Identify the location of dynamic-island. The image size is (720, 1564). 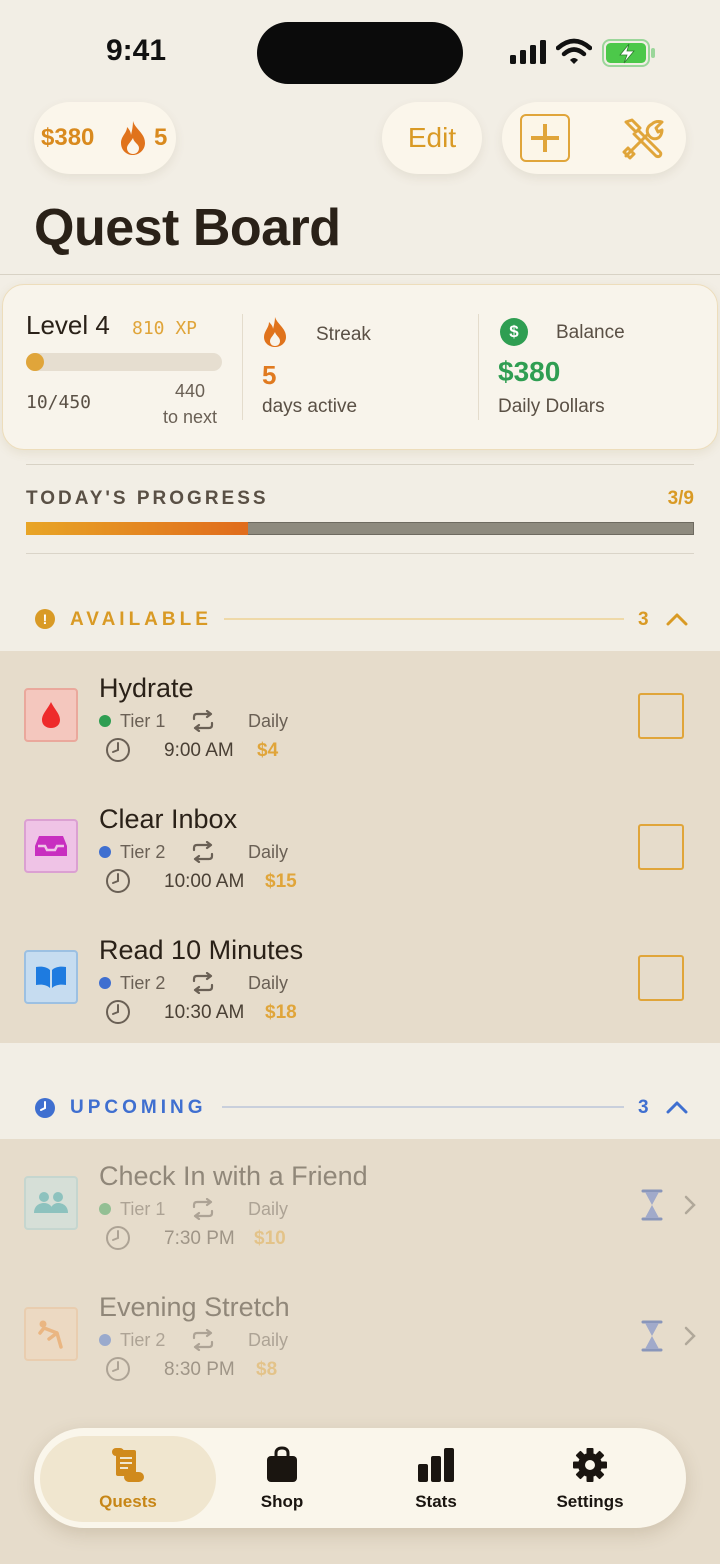
(360, 53).